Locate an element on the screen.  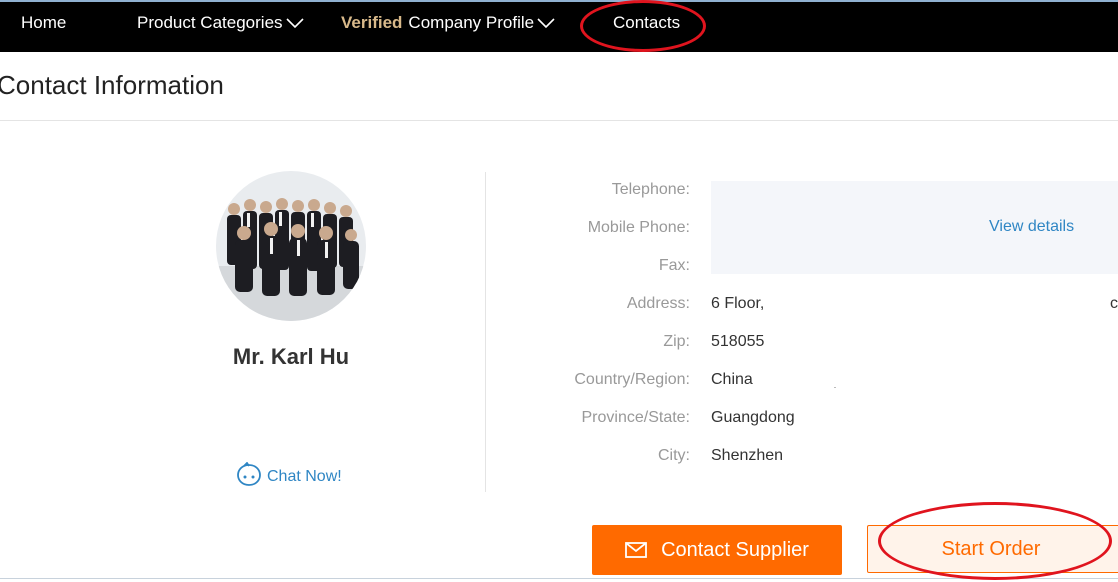
city-value: Shenzhen is located at coordinates (747, 455).